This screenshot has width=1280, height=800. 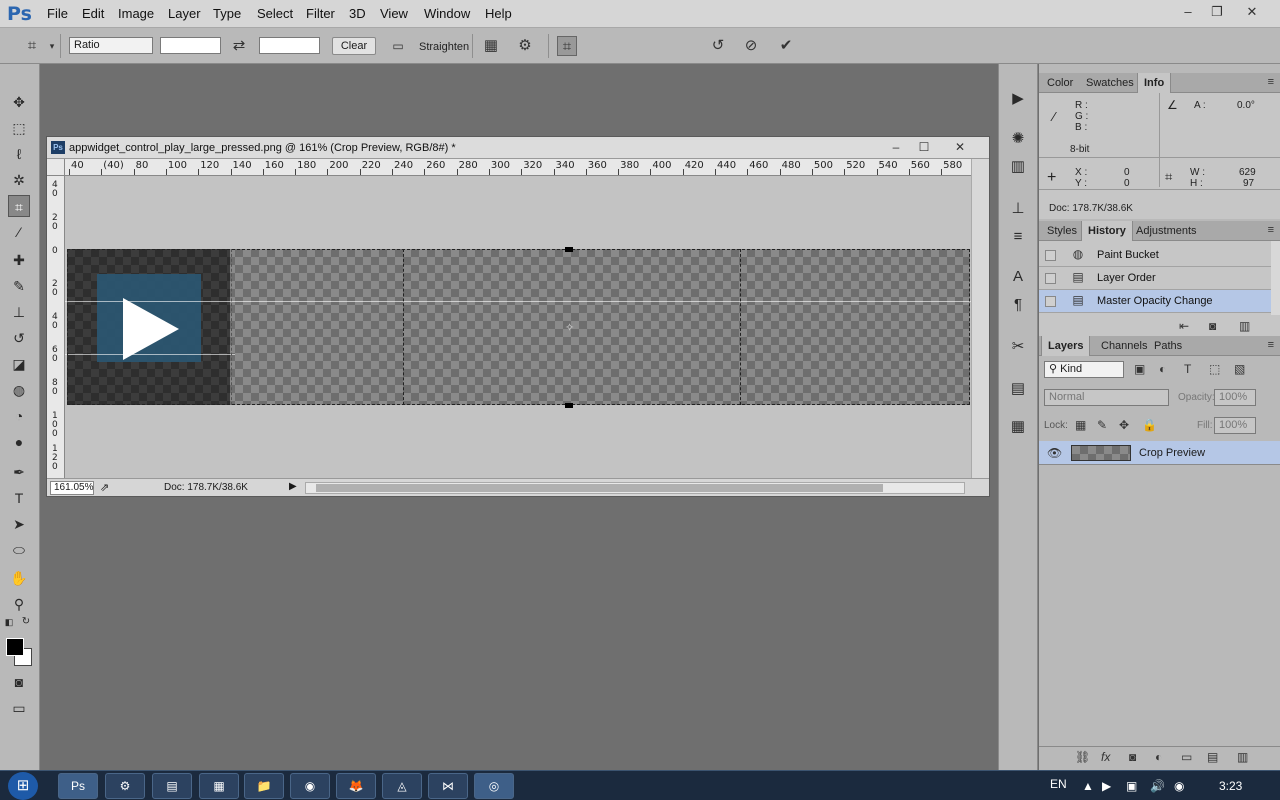 What do you see at coordinates (125, 786) in the screenshot?
I see `taskbar-app-2: ⚙` at bounding box center [125, 786].